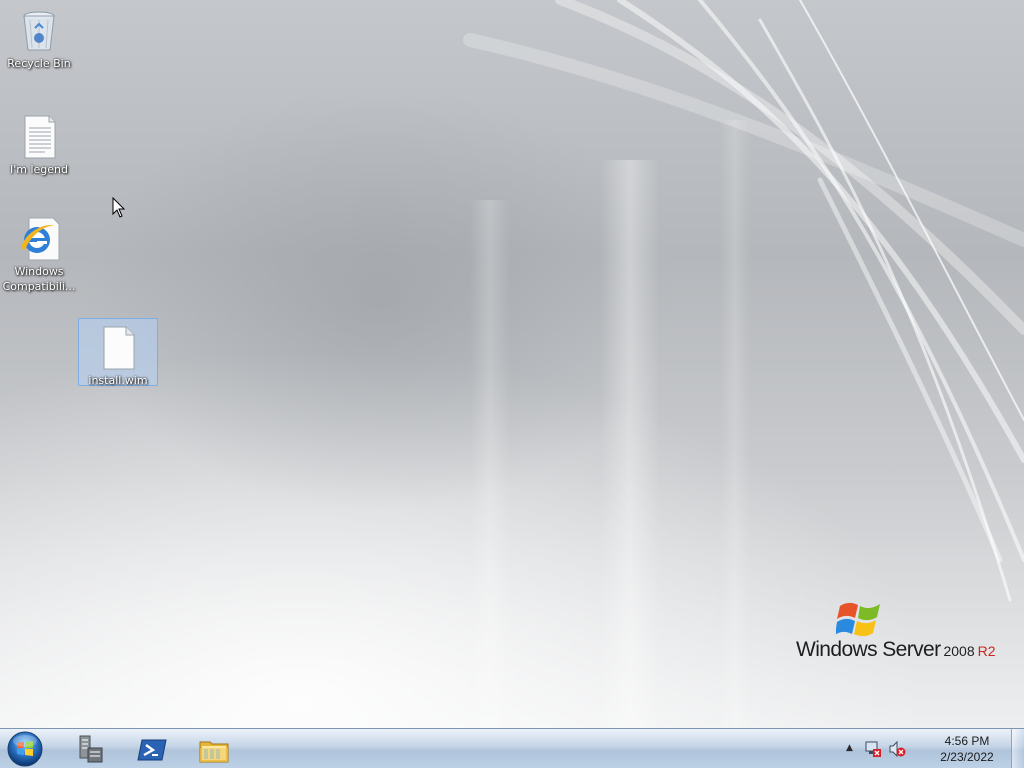 Image resolution: width=1024 pixels, height=768 pixels. What do you see at coordinates (900, 633) in the screenshot?
I see `windows-server-logo: Windows Server 2008 R2` at bounding box center [900, 633].